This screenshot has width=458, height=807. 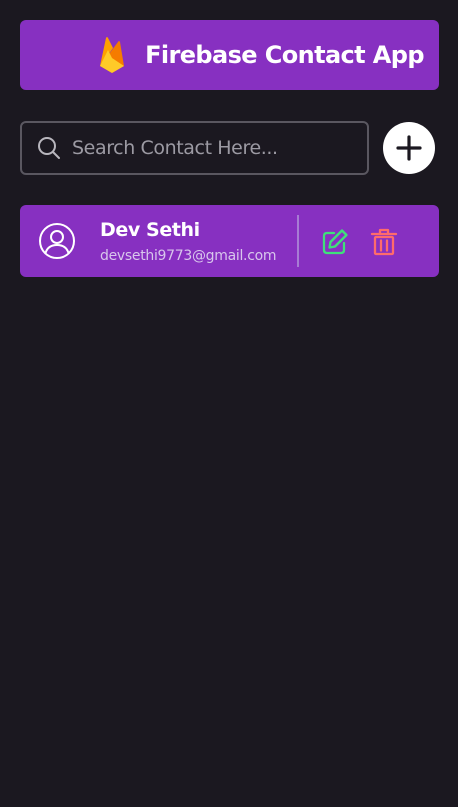 What do you see at coordinates (335, 242) in the screenshot?
I see `edit-icon` at bounding box center [335, 242].